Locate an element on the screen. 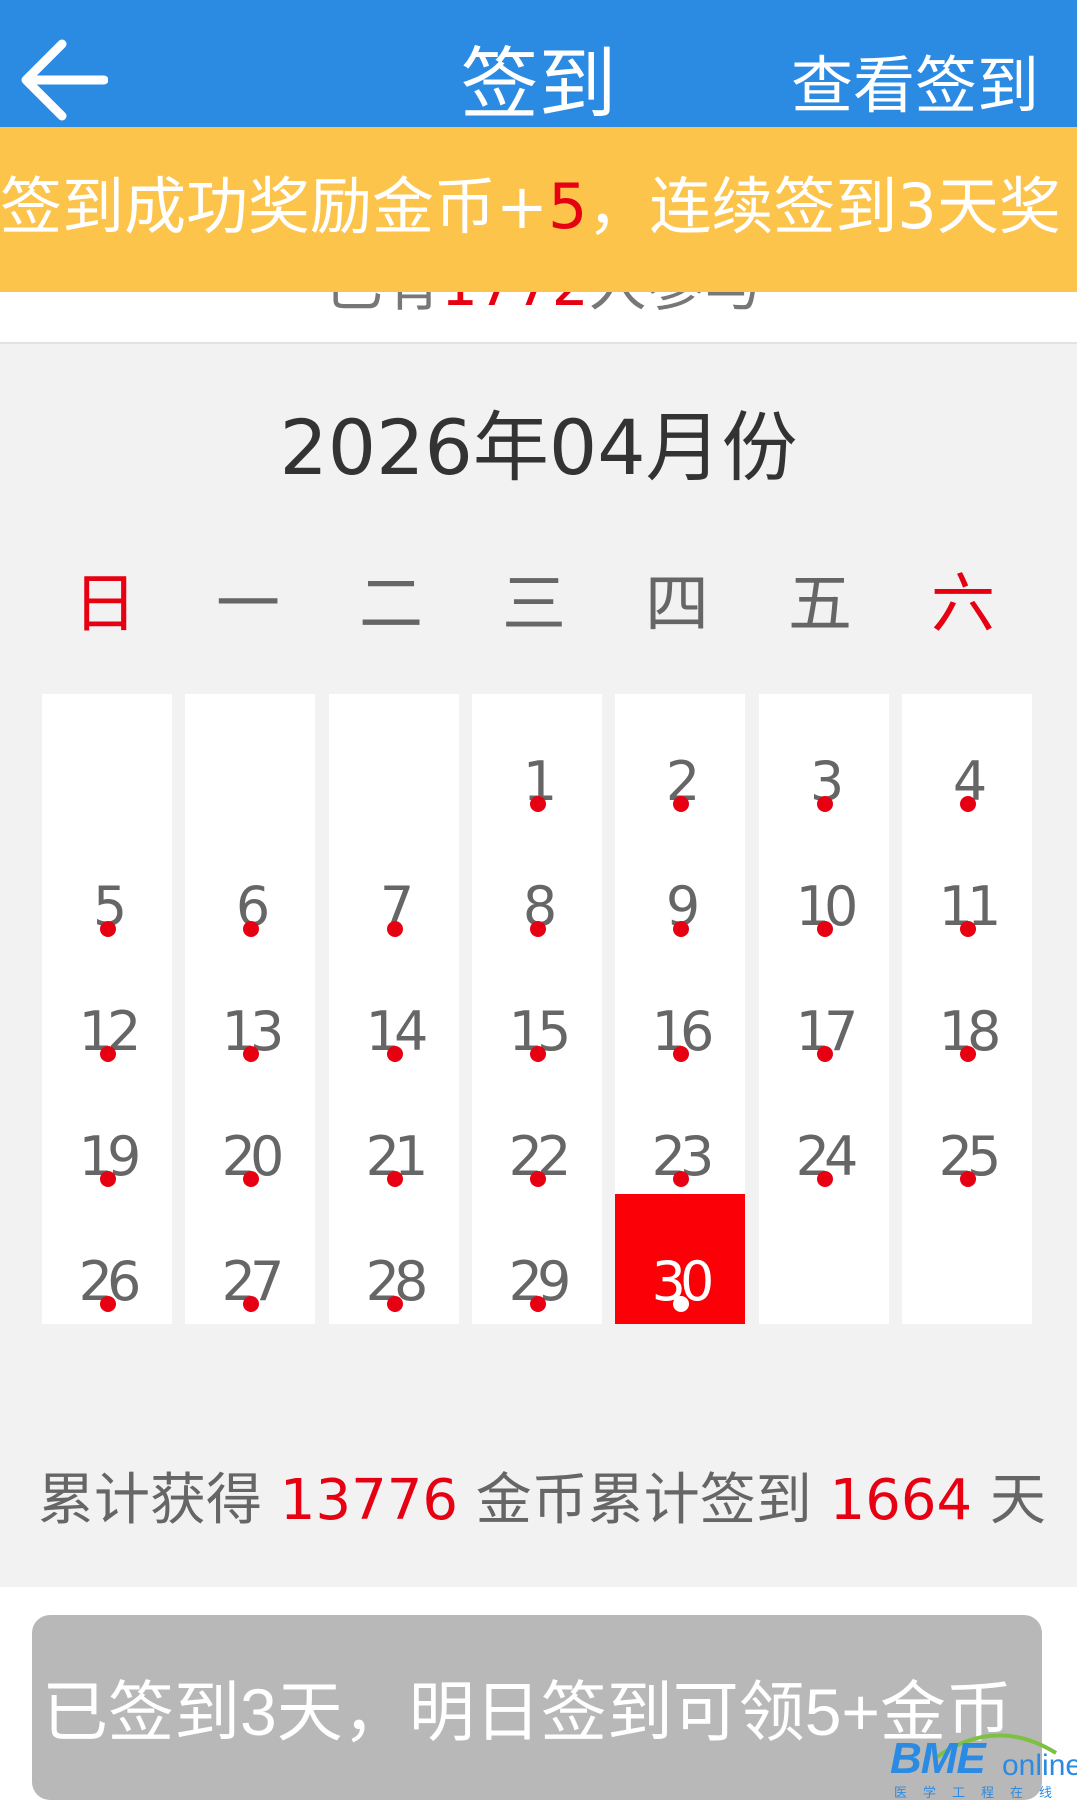 This screenshot has height=1809, width=1077. calendar-day: 26 is located at coordinates (107, 1259).